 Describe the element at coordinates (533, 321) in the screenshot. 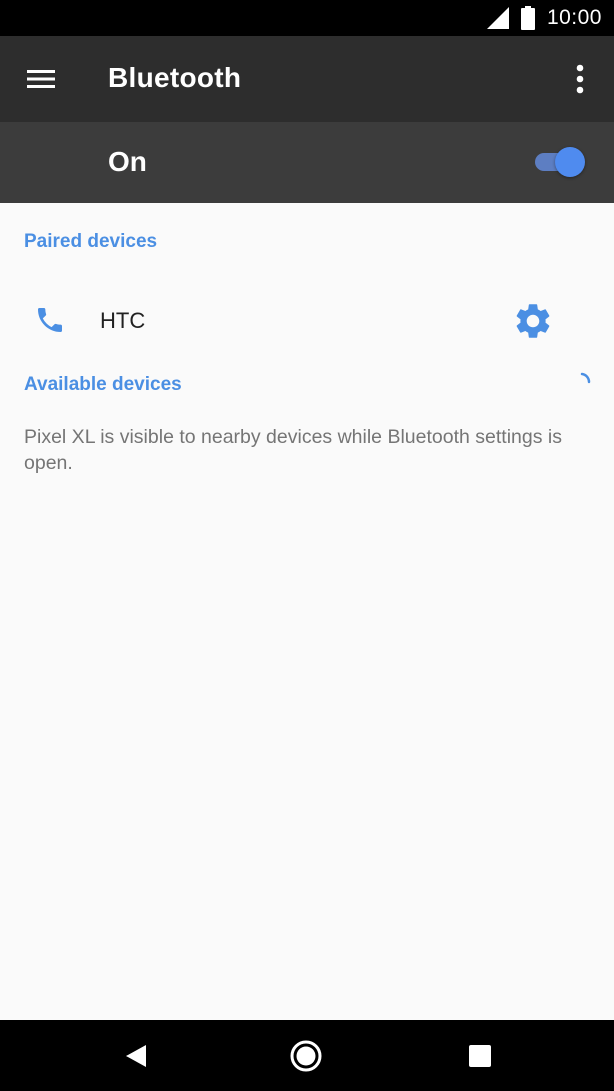

I see `gear-icon` at that location.